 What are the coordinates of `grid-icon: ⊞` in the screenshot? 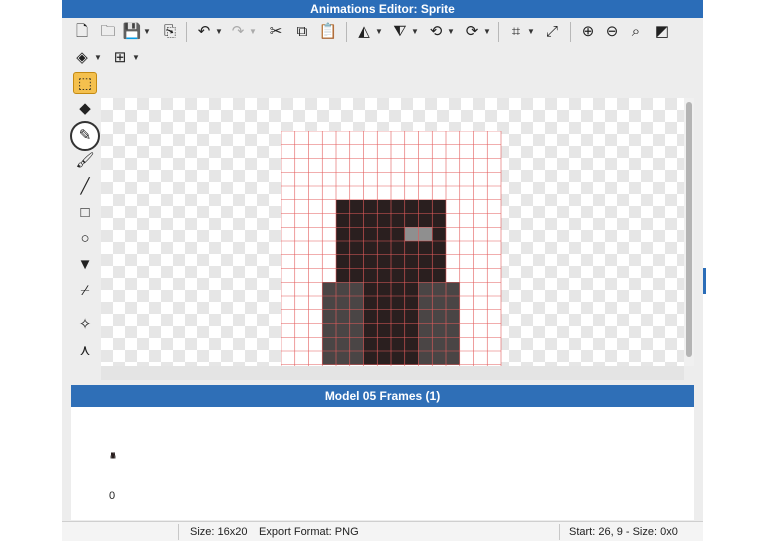 It's located at (120, 58).